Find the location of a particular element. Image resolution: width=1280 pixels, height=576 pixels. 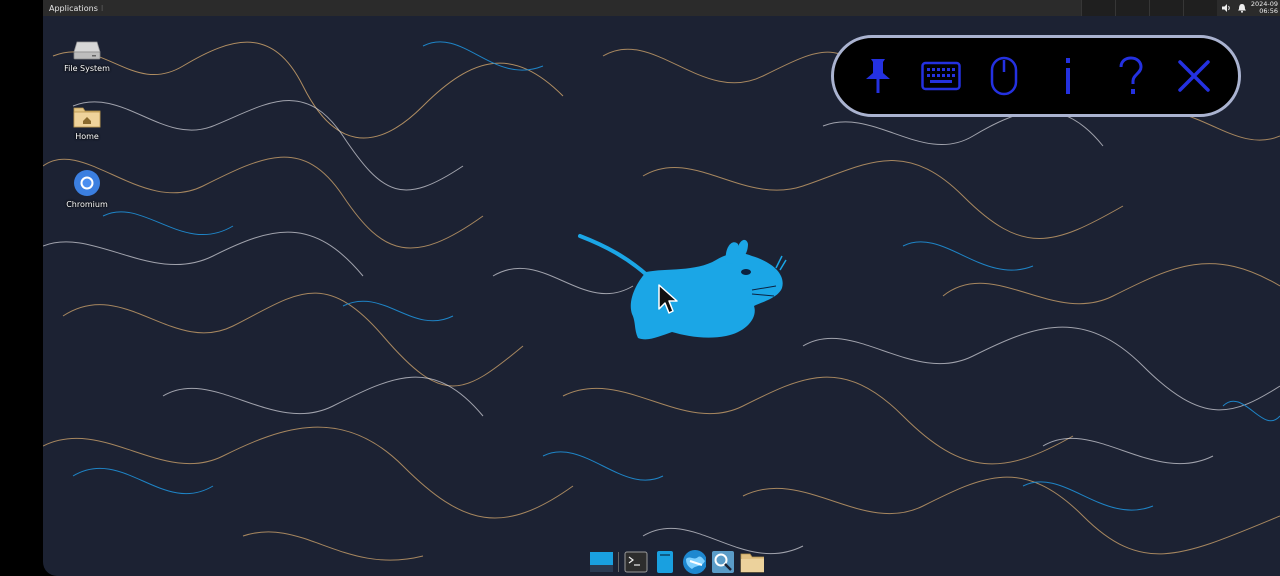

desktop-icon-label: File System is located at coordinates (87, 68).